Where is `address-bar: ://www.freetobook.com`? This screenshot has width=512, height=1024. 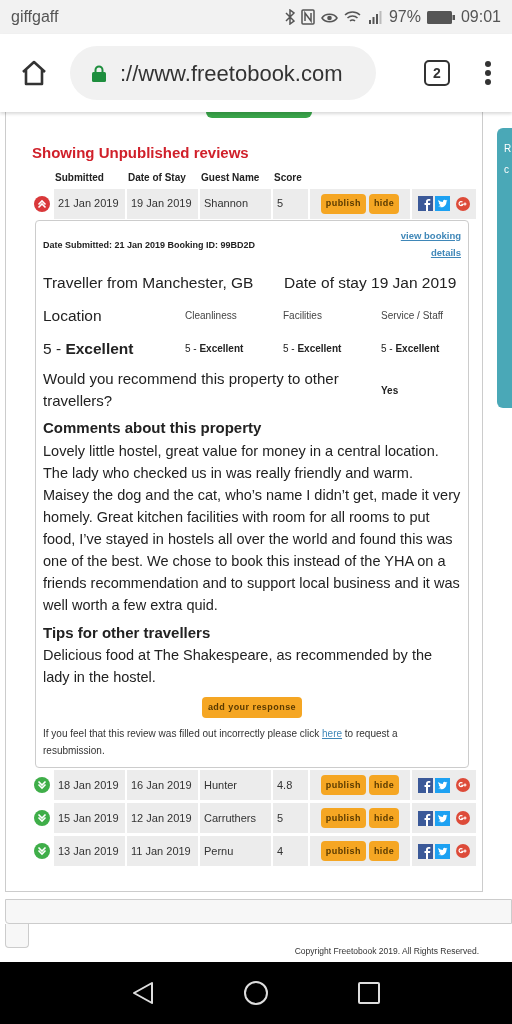
address-bar: ://www.freetobook.com is located at coordinates (223, 73).